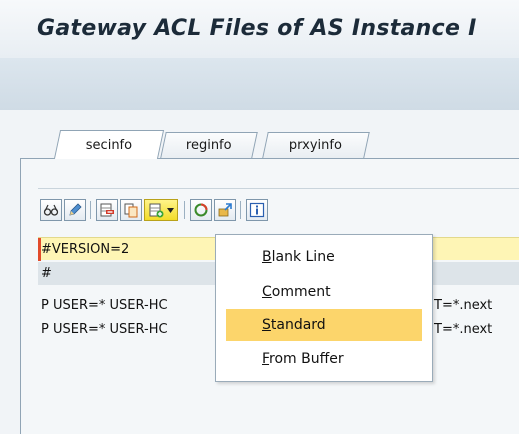 The width and height of the screenshot is (519, 434). I want to click on info-icon, so click(257, 210).